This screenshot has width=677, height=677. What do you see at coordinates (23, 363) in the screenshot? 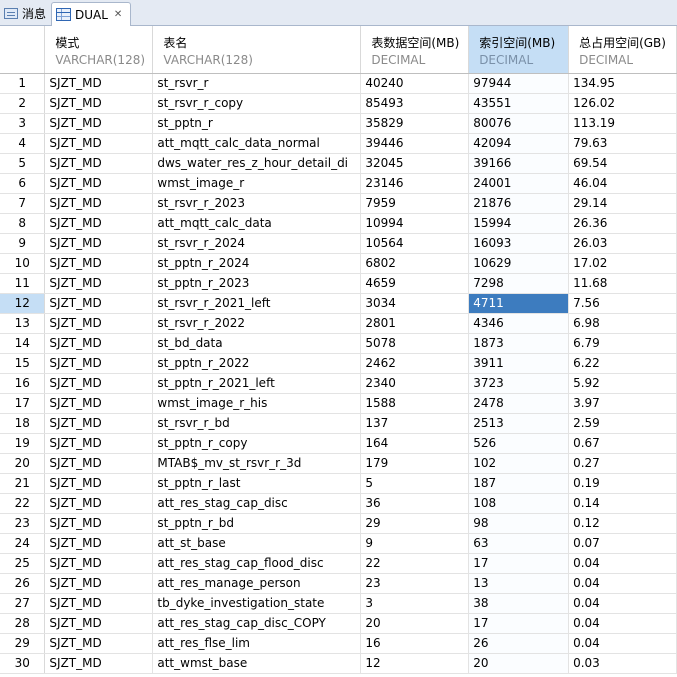
I see `row-number: 15` at bounding box center [23, 363].